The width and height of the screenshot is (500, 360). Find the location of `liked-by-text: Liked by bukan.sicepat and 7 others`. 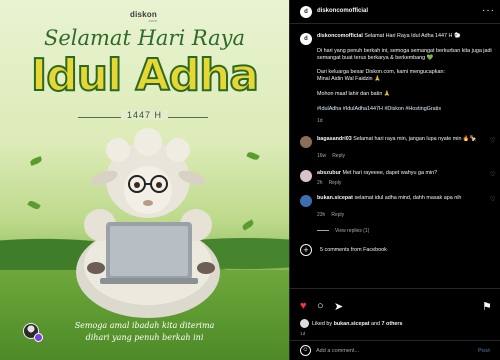

liked-by-text: Liked by bukan.sicepat and 7 others is located at coordinates (357, 324).